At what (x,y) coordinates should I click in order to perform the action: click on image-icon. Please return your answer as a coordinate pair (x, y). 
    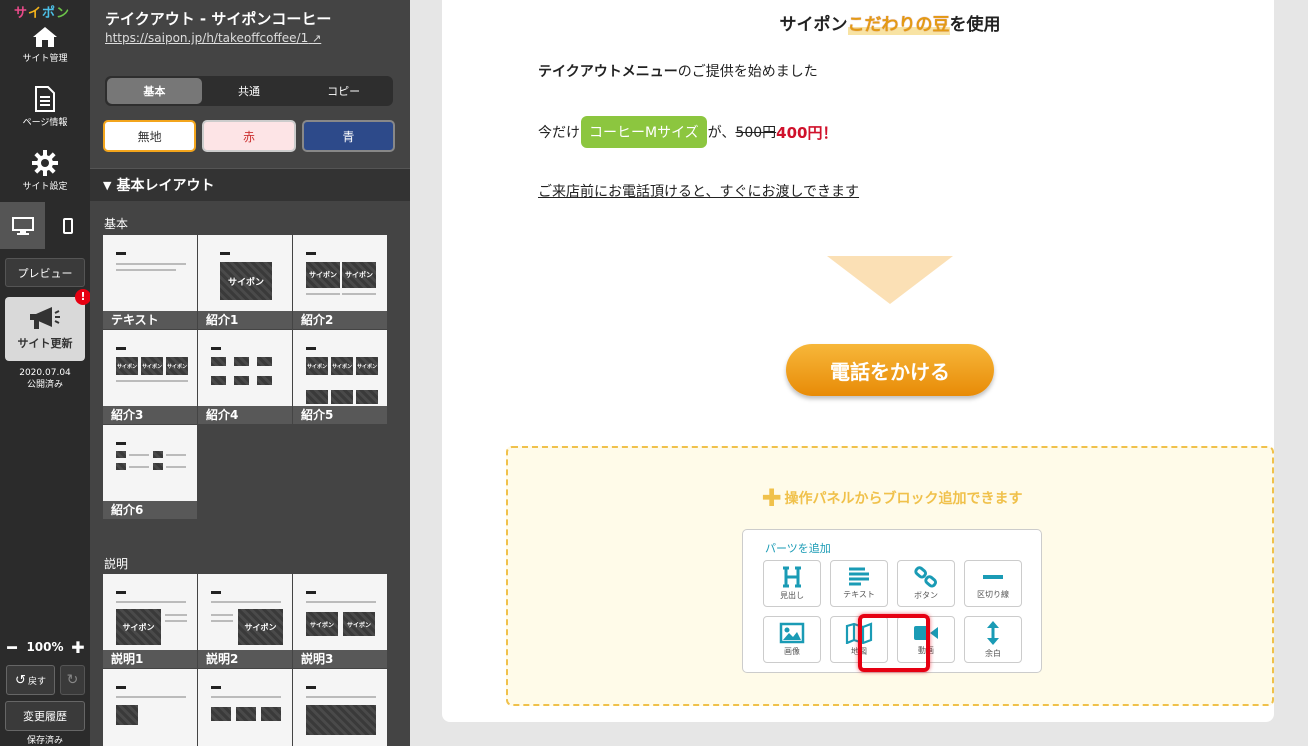
    Looking at the image, I should click on (792, 633).